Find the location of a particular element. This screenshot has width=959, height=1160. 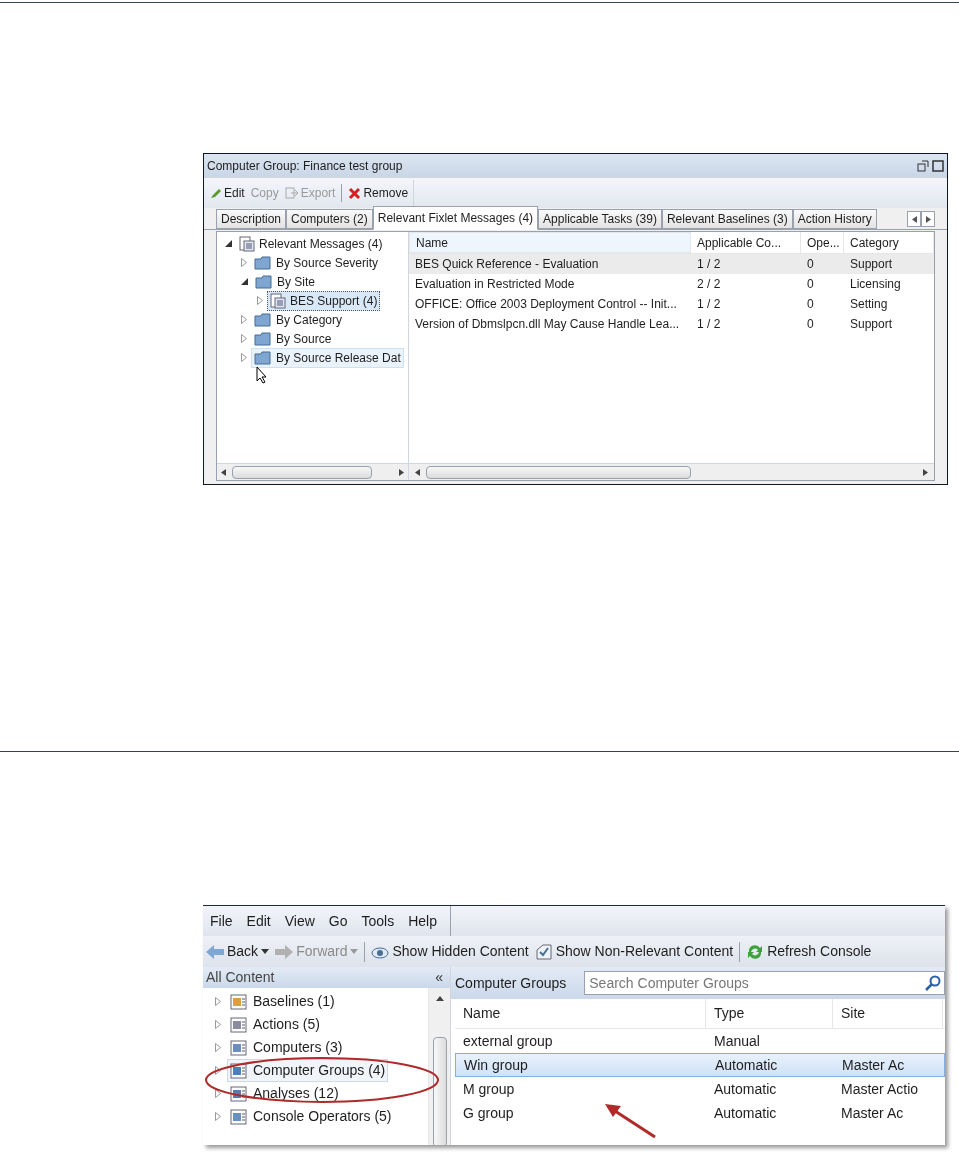

table-row: Version of Dbmslpcn.dll May Cause Handle Lea... 1 / 2 0 Support is located at coordinates (671, 324).